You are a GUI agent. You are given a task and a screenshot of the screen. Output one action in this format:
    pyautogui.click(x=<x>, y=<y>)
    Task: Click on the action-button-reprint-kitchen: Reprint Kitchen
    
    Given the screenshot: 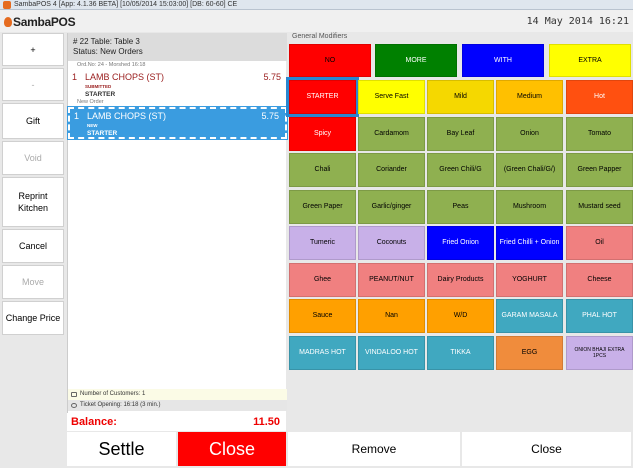 What is the action you would take?
    pyautogui.click(x=33, y=202)
    